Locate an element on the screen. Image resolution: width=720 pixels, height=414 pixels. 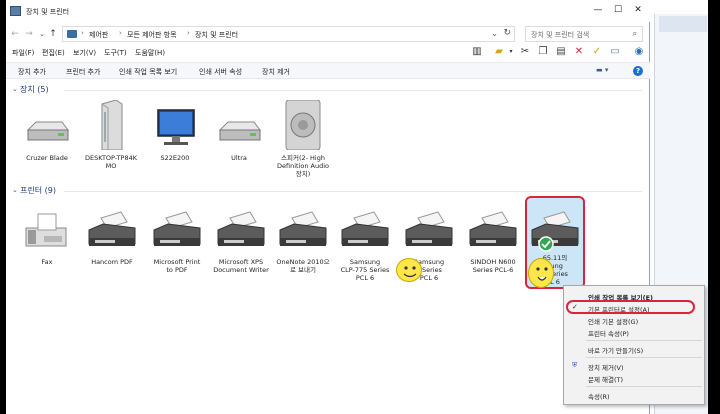
breadcrumb-control-panel: 제어판 is located at coordinates (98, 35).